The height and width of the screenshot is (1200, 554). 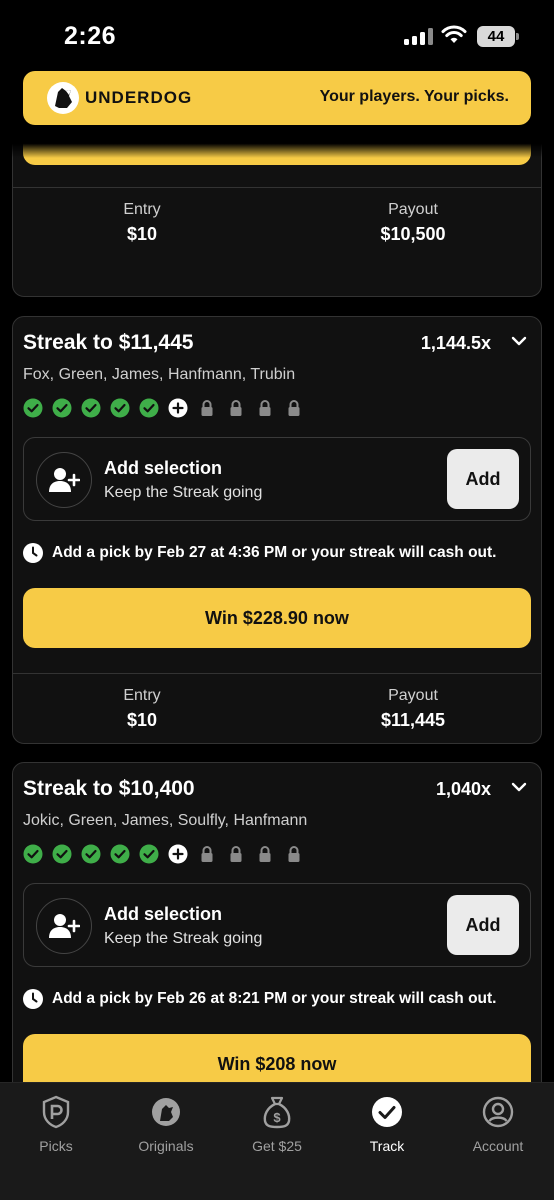 What do you see at coordinates (56, 1112) in the screenshot?
I see `picks-icon` at bounding box center [56, 1112].